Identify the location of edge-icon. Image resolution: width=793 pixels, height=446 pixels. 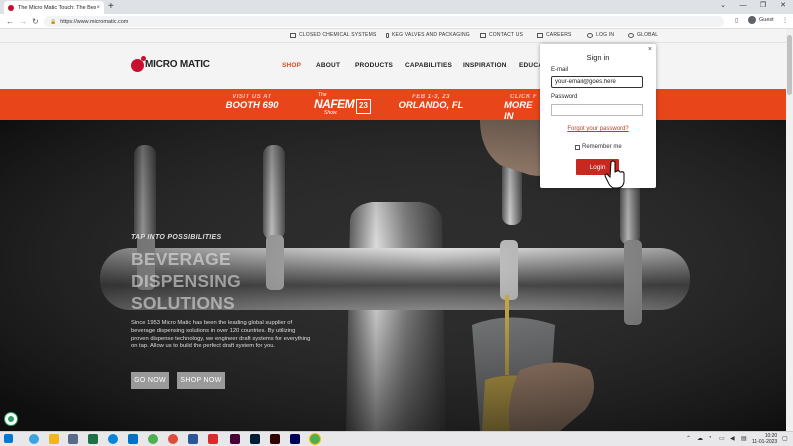
(113, 439).